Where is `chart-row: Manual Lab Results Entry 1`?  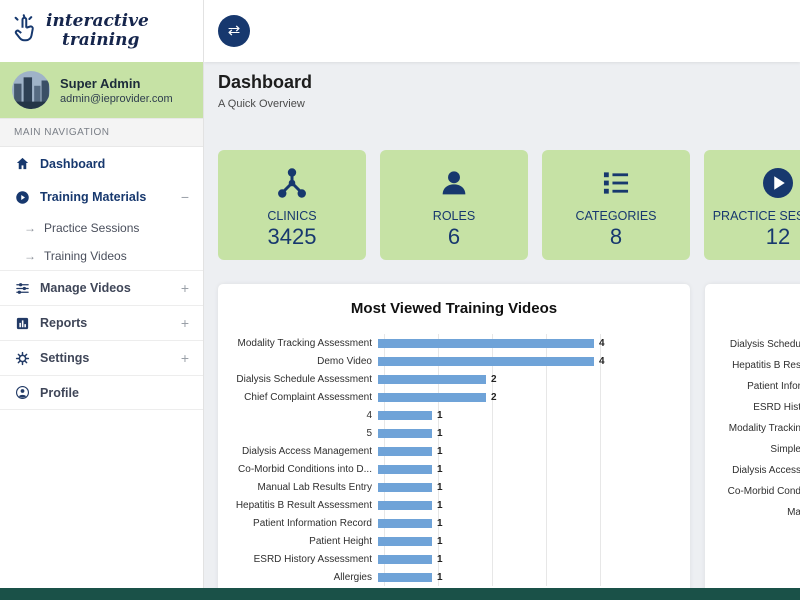
chart-row: Manual Lab Results Entry 1 is located at coordinates (454, 487).